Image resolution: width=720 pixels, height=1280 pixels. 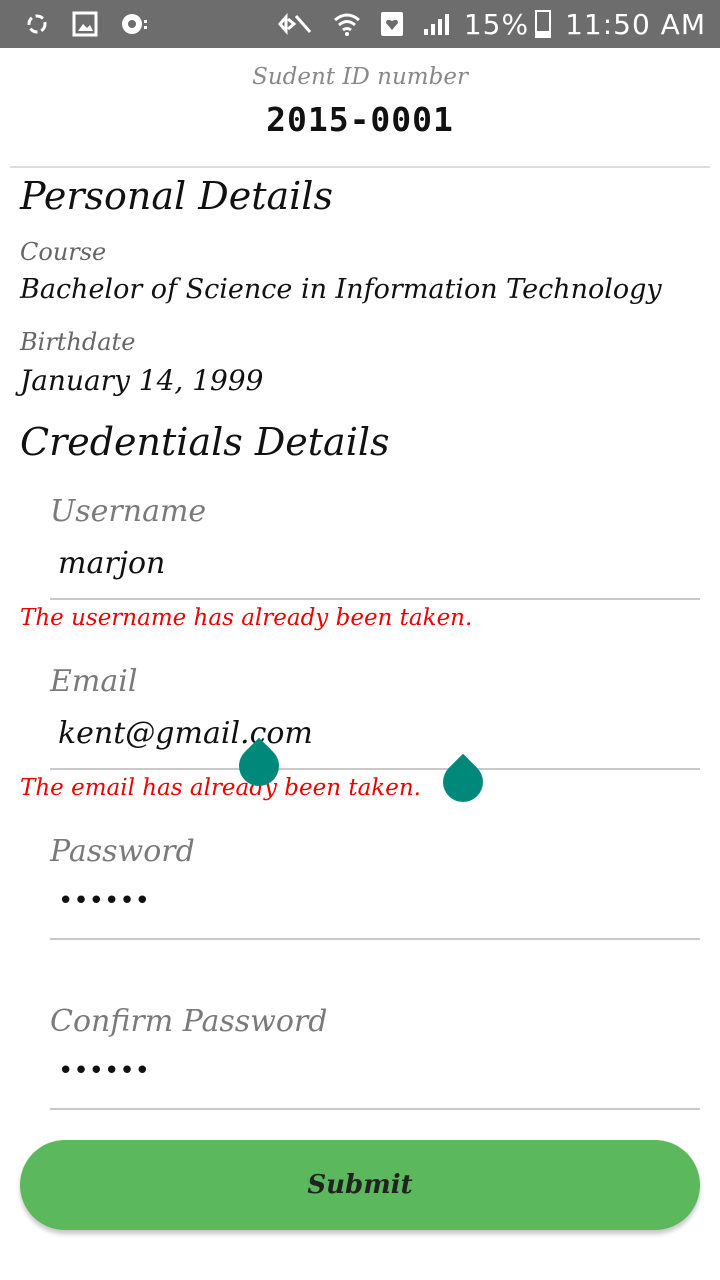 I want to click on username-error: The username has already been taken., so click(x=246, y=618).